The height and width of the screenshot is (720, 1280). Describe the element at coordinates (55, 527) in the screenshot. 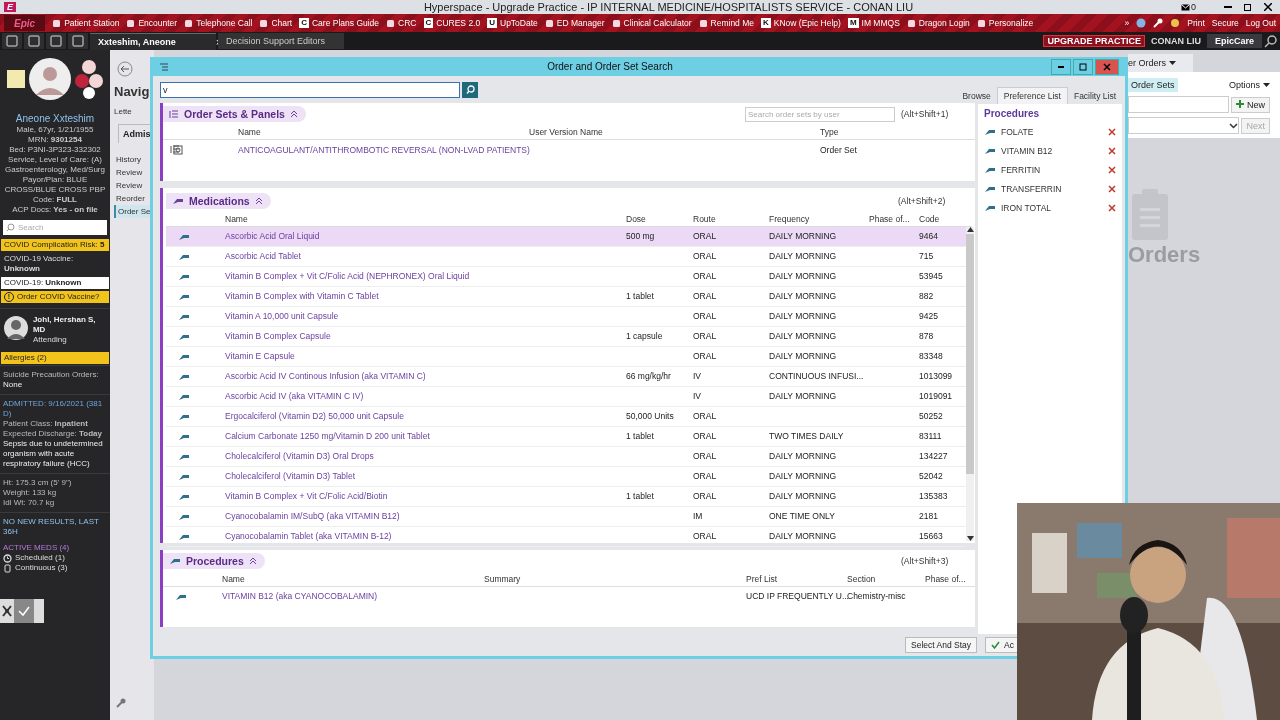

I see `results-status: NO NEW RESULTS, LAST 36H` at that location.